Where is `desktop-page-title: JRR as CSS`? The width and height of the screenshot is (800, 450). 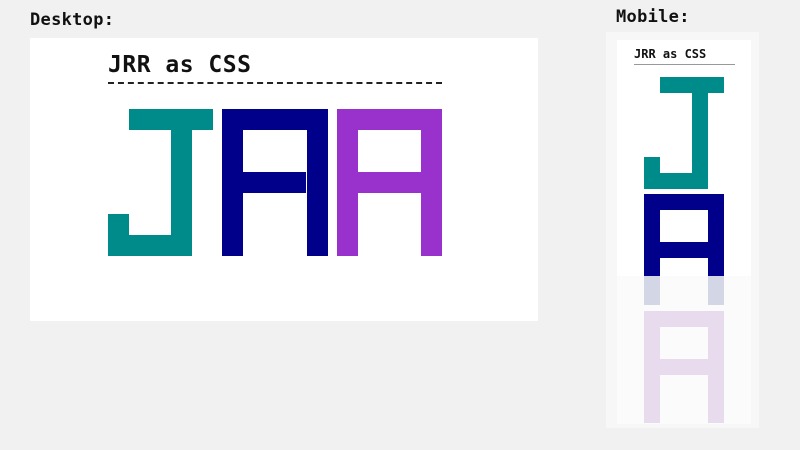 desktop-page-title: JRR as CSS is located at coordinates (180, 65).